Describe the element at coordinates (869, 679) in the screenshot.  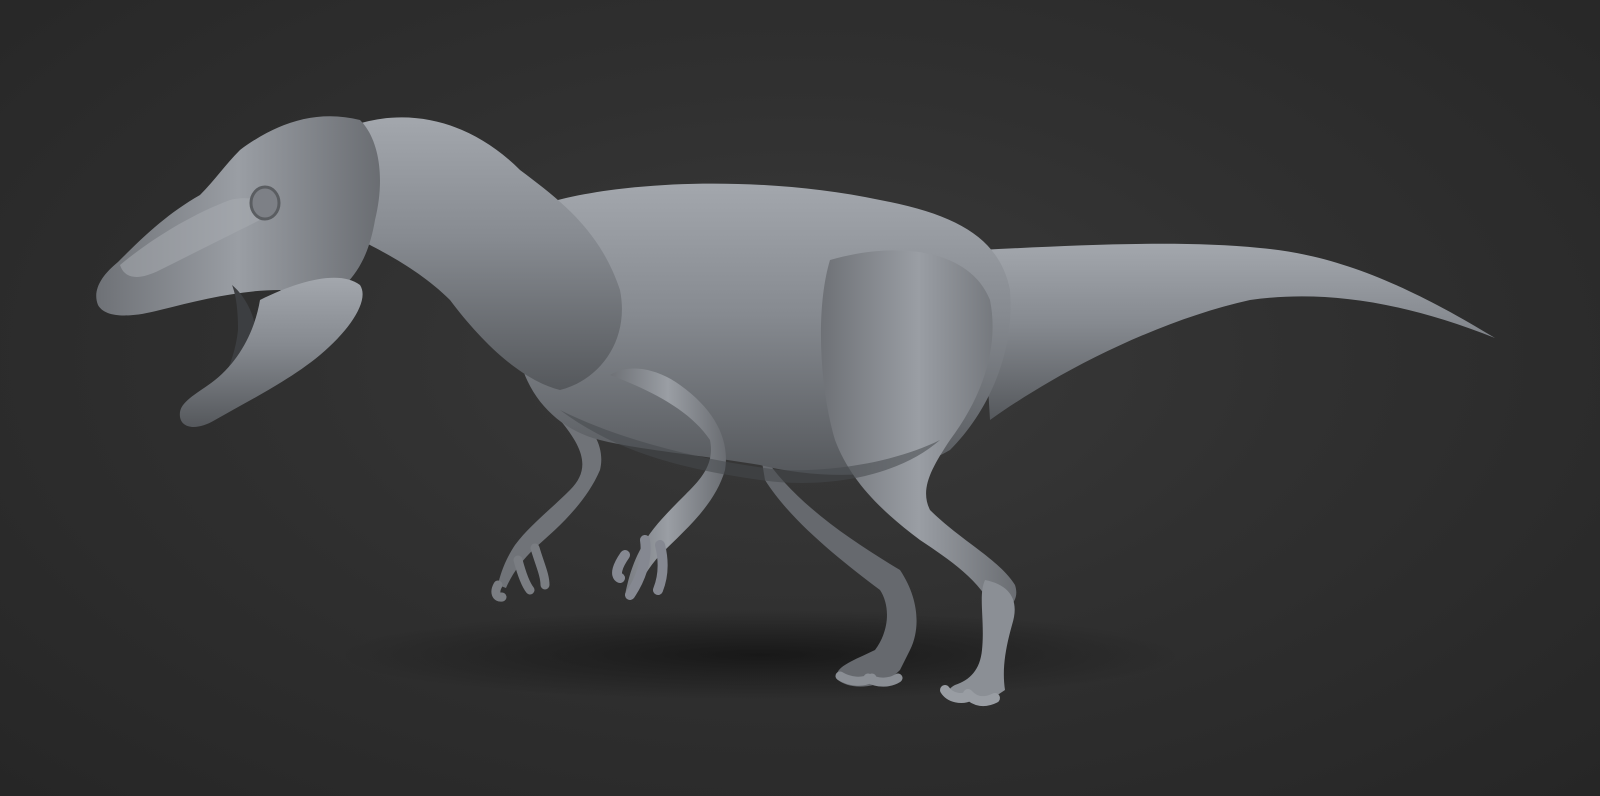
I see `far-foot-toes` at that location.